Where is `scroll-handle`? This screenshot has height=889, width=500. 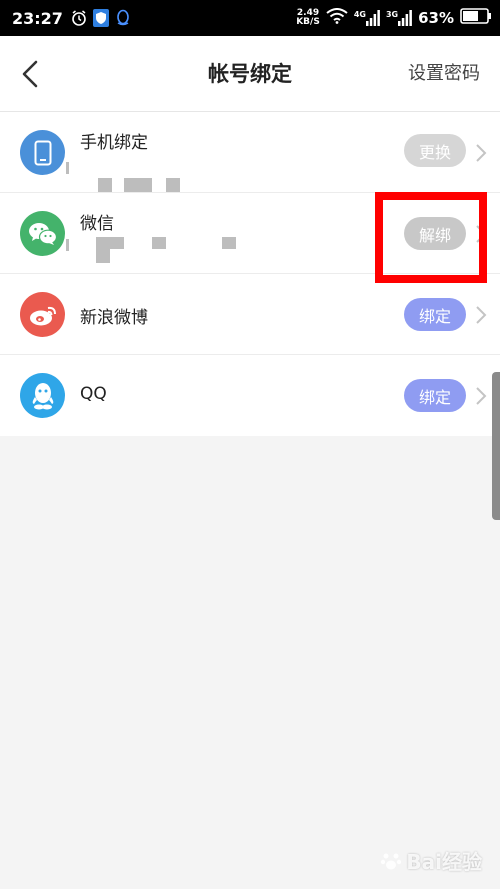 scroll-handle is located at coordinates (496, 446).